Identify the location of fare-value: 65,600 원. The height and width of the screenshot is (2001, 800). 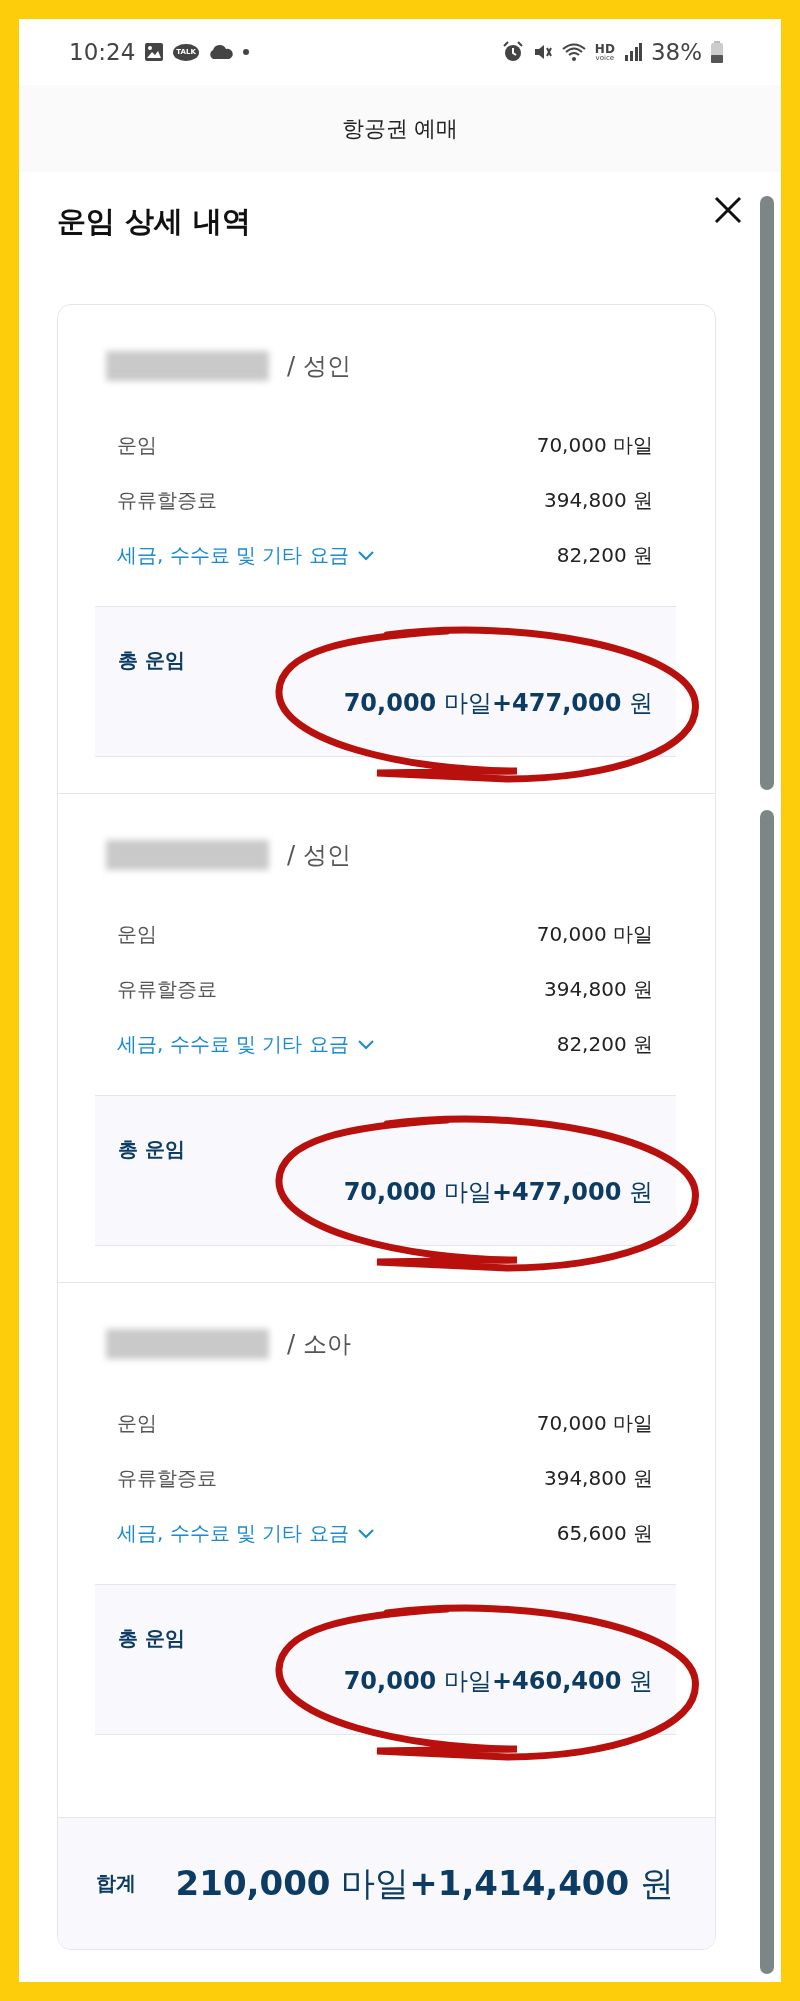
(604, 1533).